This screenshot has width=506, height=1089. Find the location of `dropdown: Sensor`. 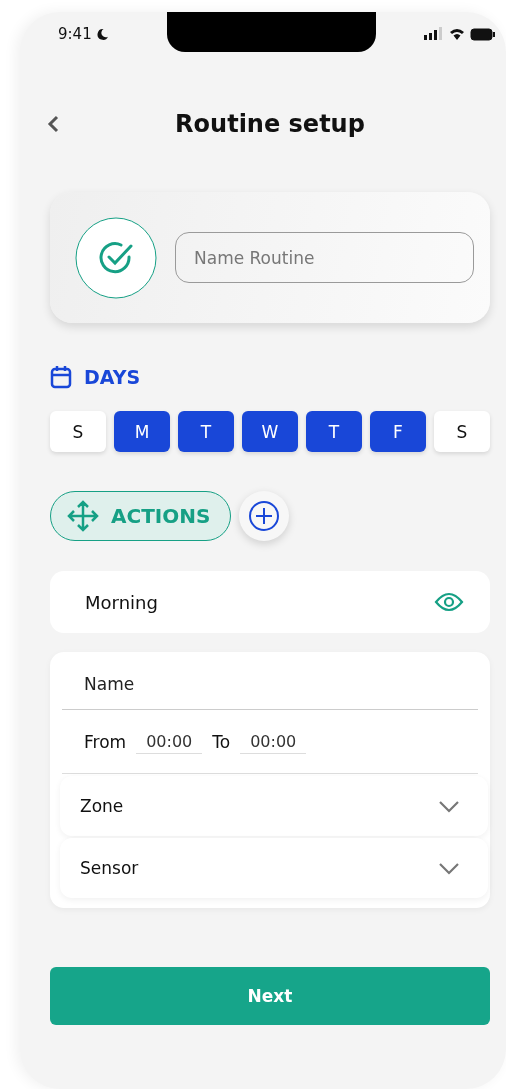

dropdown: Sensor is located at coordinates (274, 868).